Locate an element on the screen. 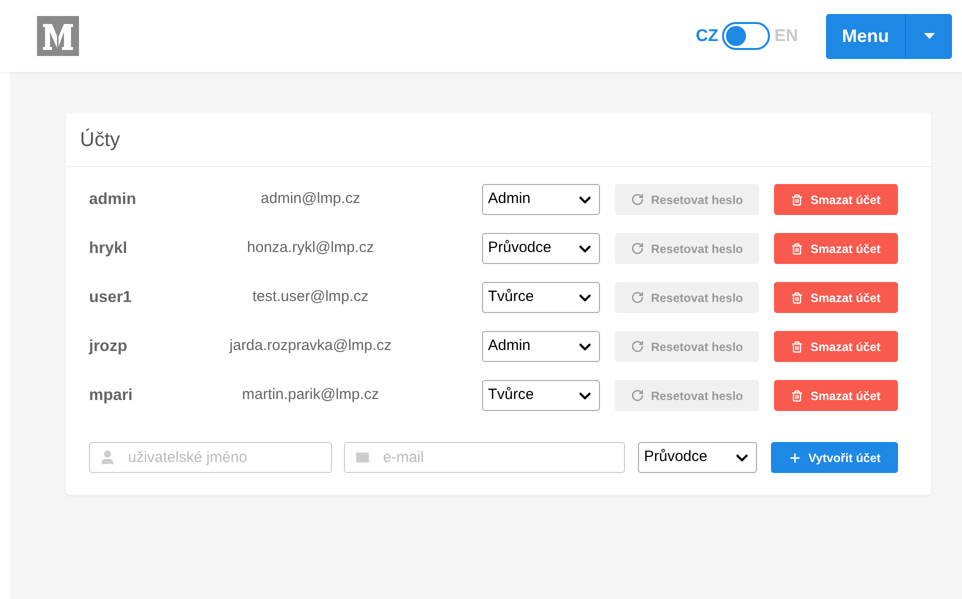  language-toggle is located at coordinates (746, 36).